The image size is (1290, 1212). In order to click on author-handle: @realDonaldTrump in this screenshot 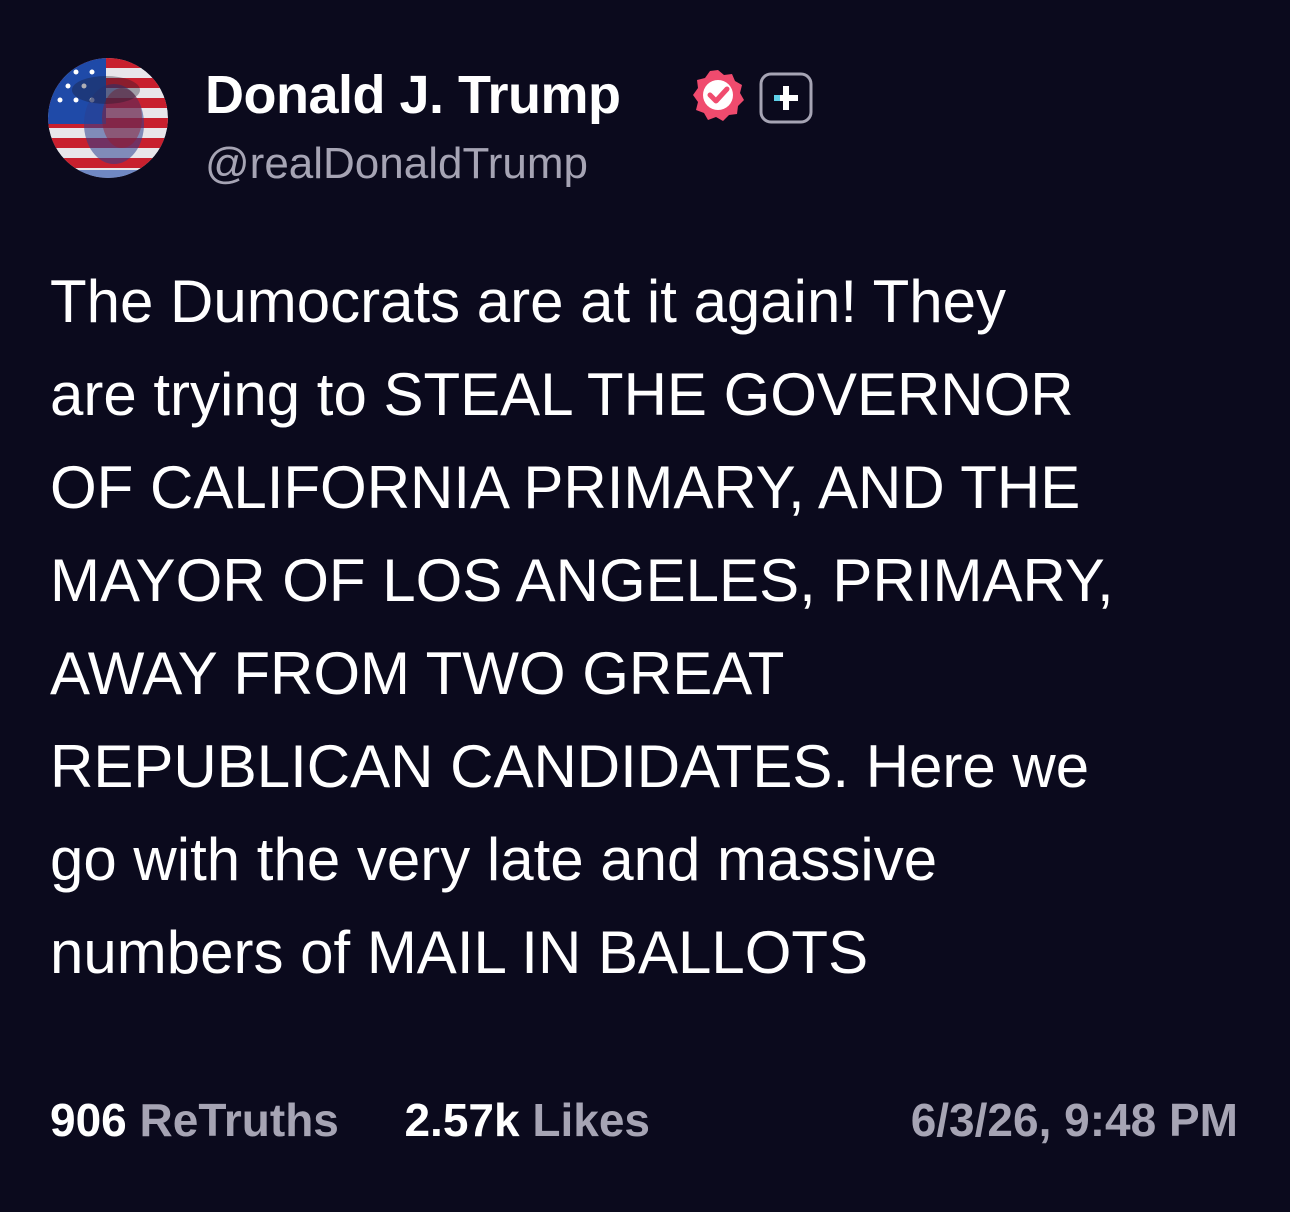, I will do `click(396, 164)`.